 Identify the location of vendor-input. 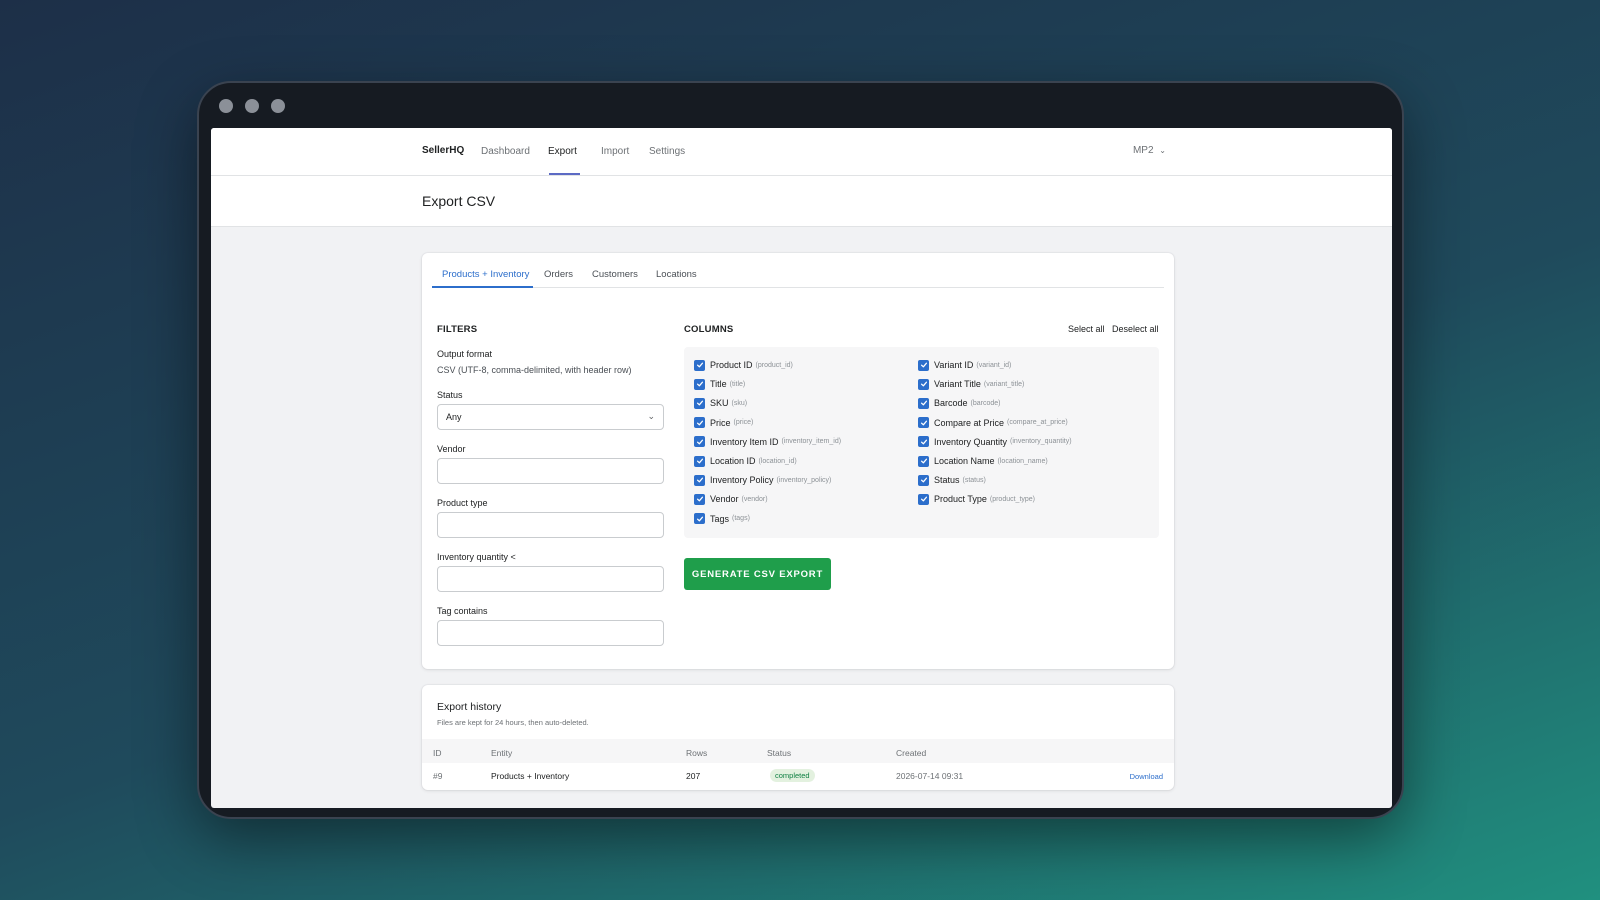
(550, 471).